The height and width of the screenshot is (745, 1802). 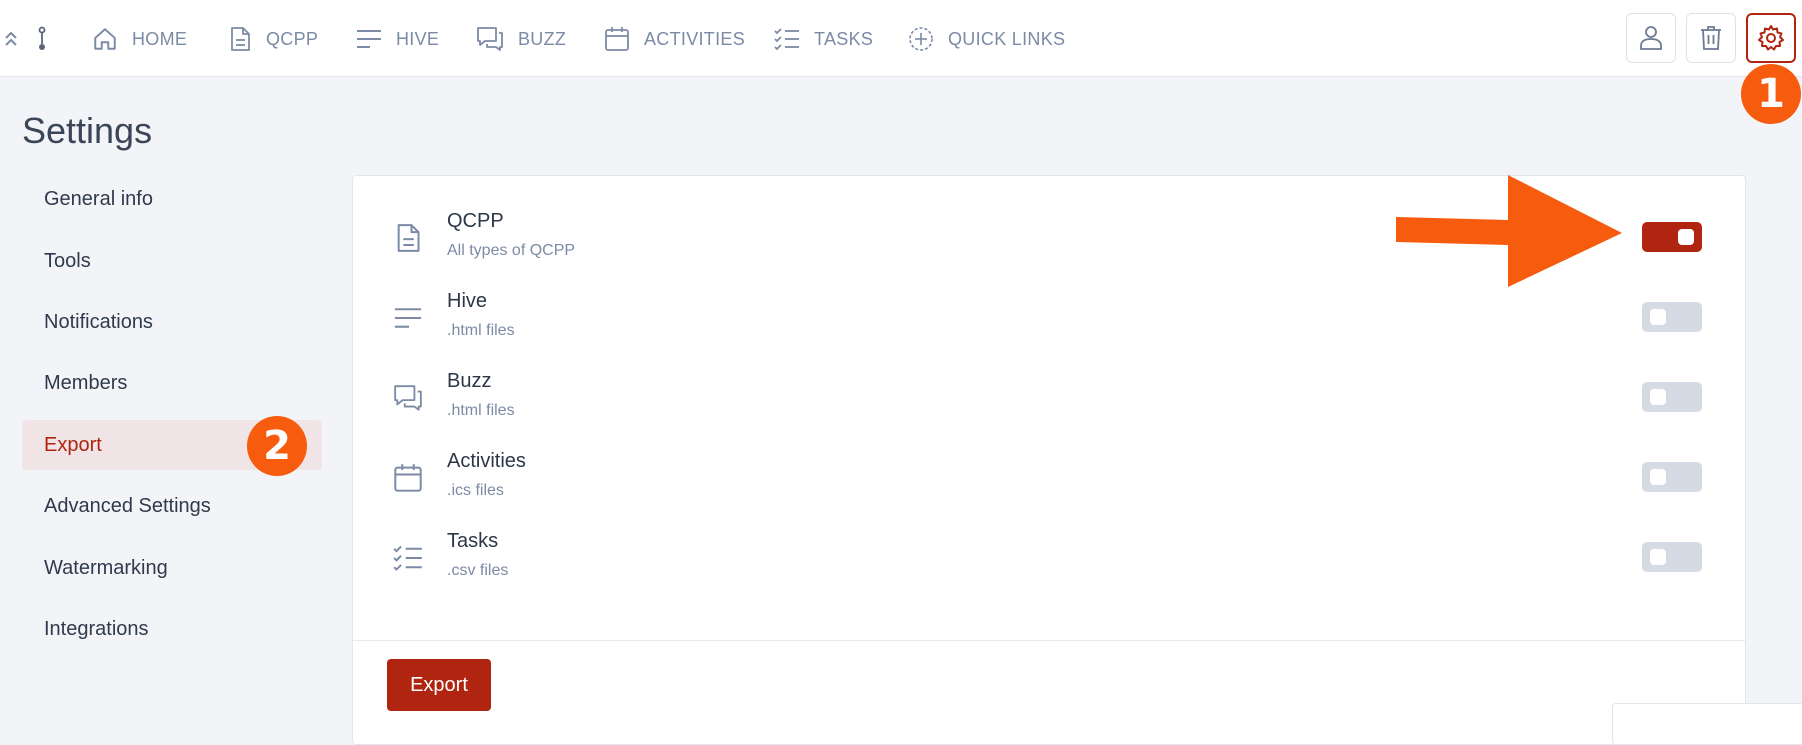 What do you see at coordinates (172, 261) in the screenshot?
I see `sidebar-item-tools: Tools` at bounding box center [172, 261].